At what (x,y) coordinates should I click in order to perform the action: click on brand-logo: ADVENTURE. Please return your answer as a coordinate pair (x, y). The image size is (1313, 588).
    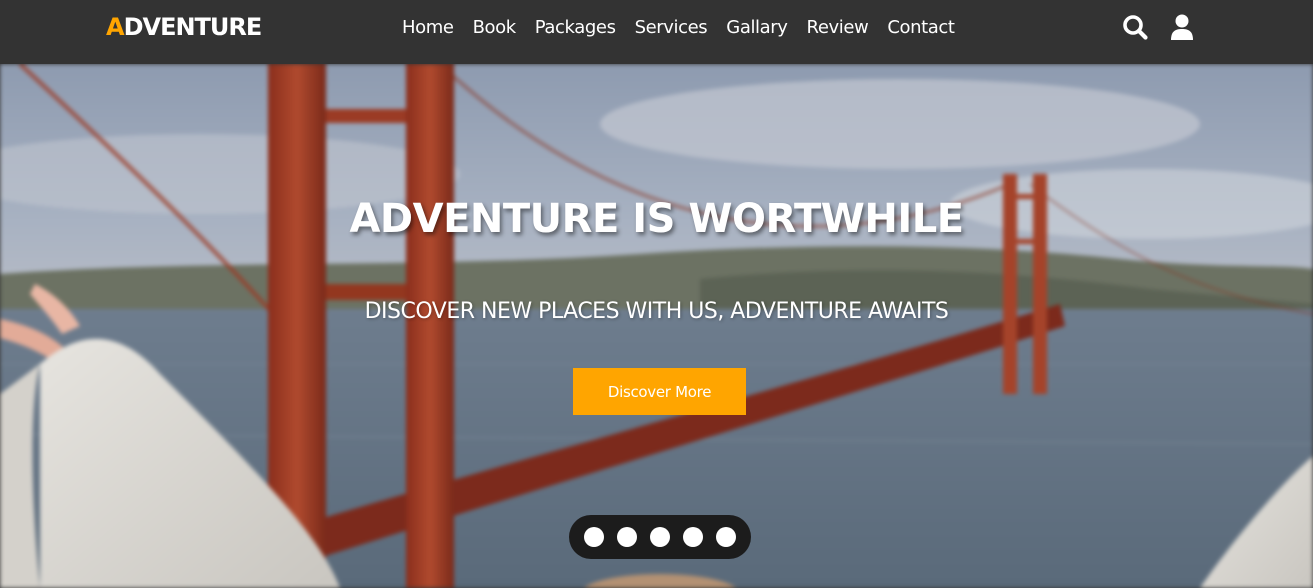
    Looking at the image, I should click on (184, 27).